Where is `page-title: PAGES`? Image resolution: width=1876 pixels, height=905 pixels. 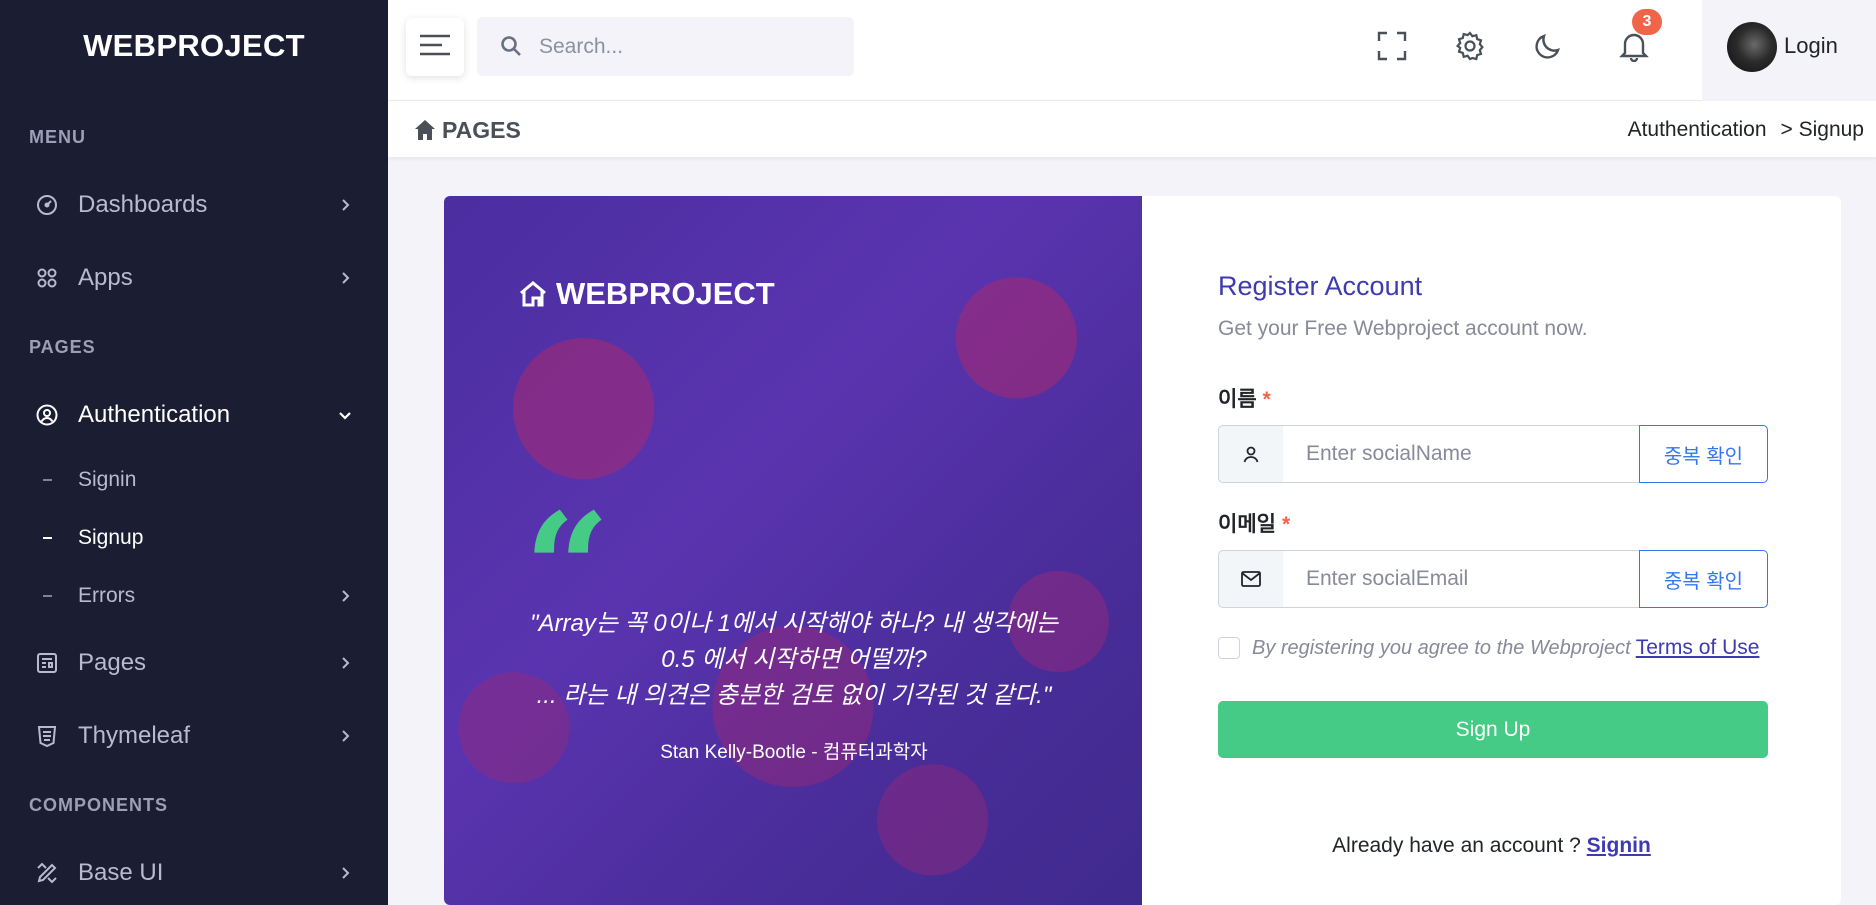
page-title: PAGES is located at coordinates (481, 130).